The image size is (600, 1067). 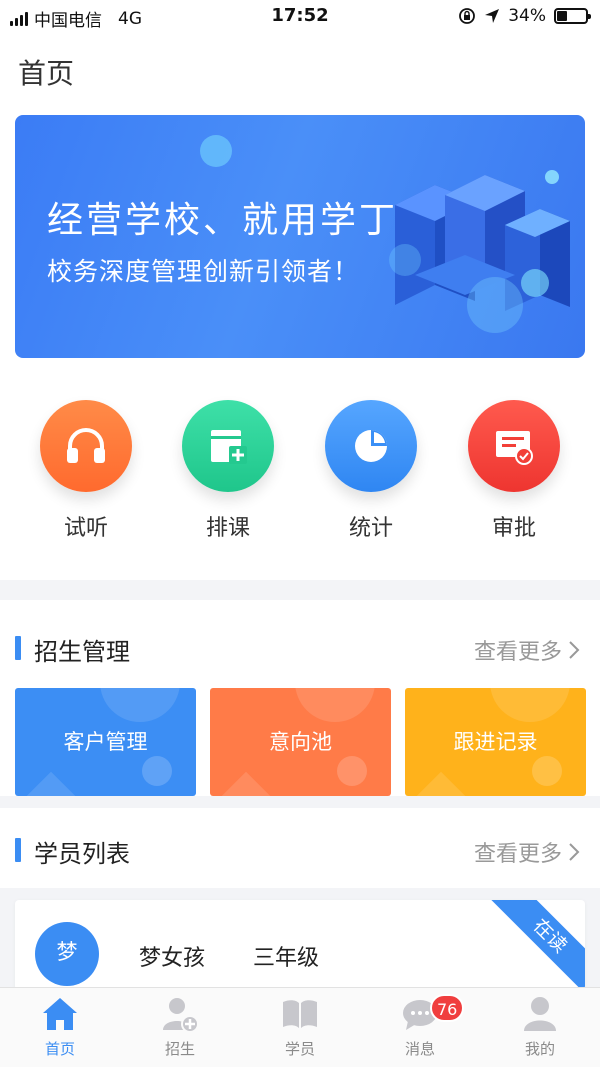 I want to click on avatar: 梦, so click(x=67, y=954).